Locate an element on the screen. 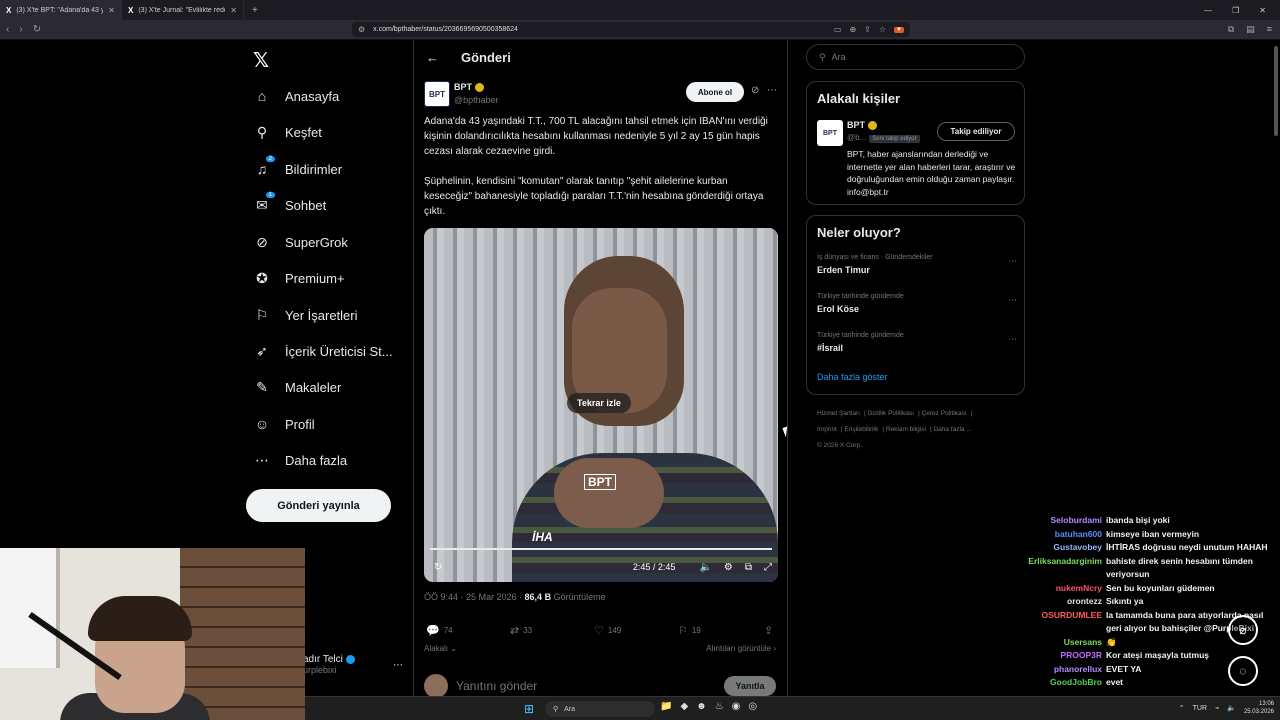  bookmark-action: ⚐ 19 is located at coordinates (689, 630).